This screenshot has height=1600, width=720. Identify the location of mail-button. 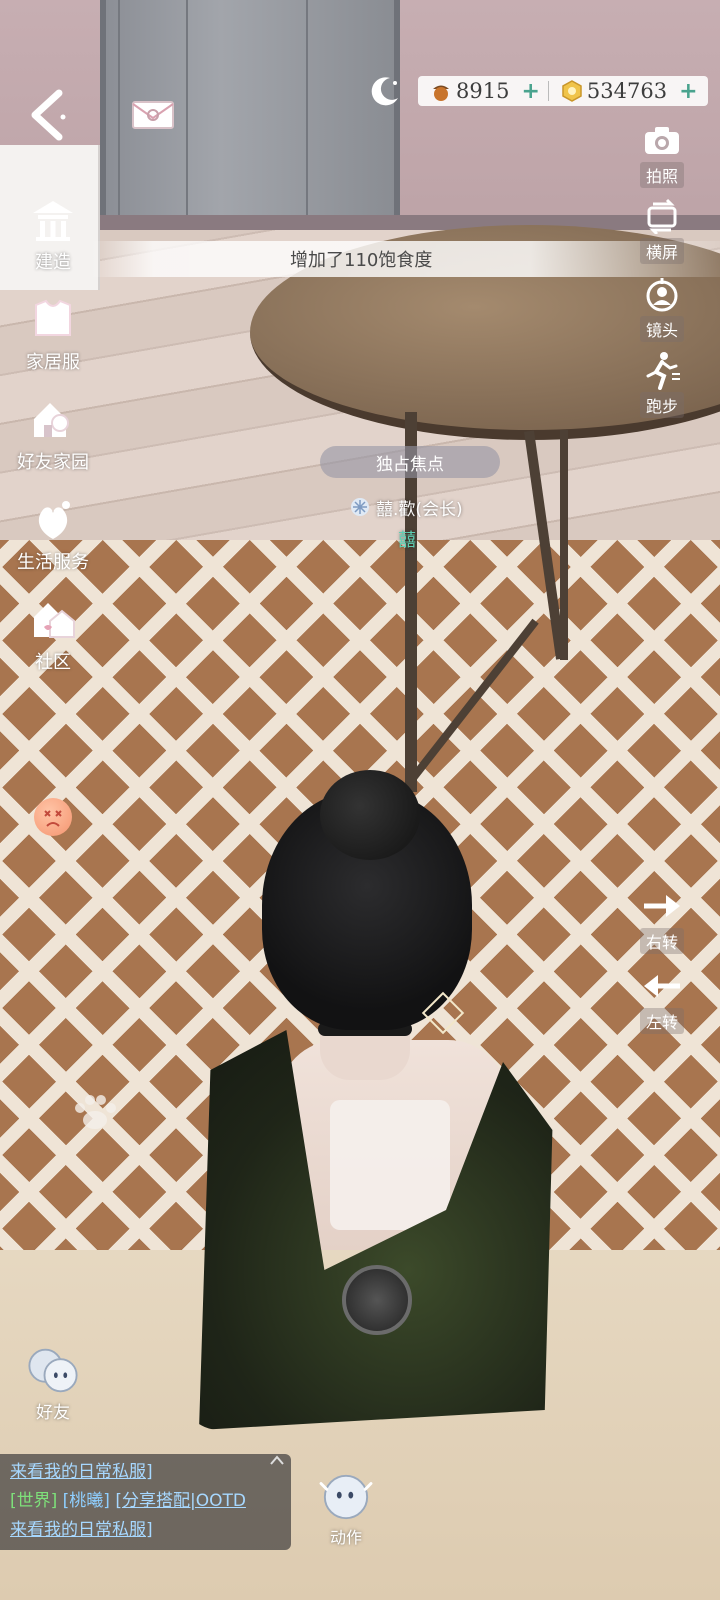
(153, 115).